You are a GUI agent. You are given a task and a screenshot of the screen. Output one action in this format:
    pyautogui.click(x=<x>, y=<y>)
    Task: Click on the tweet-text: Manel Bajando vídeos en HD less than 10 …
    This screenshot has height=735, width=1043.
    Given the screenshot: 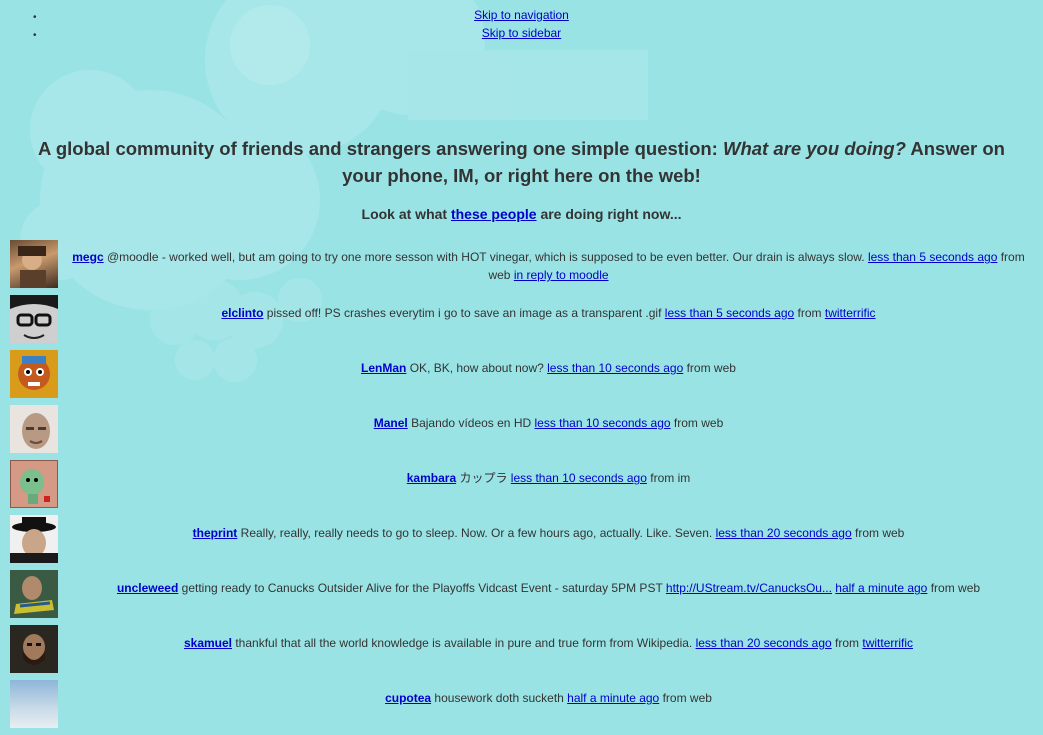 What is the action you would take?
    pyautogui.click(x=548, y=423)
    